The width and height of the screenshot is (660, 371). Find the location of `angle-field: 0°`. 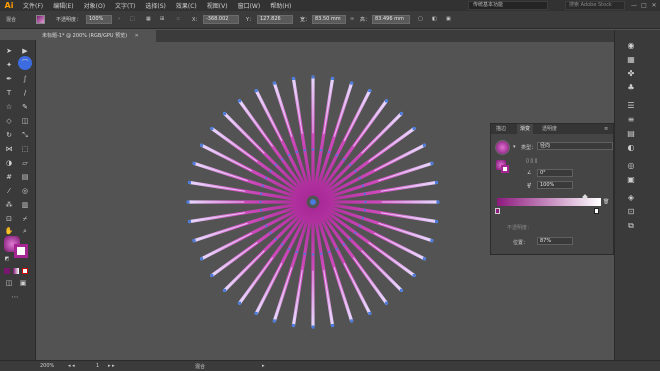

angle-field: 0° is located at coordinates (555, 173).